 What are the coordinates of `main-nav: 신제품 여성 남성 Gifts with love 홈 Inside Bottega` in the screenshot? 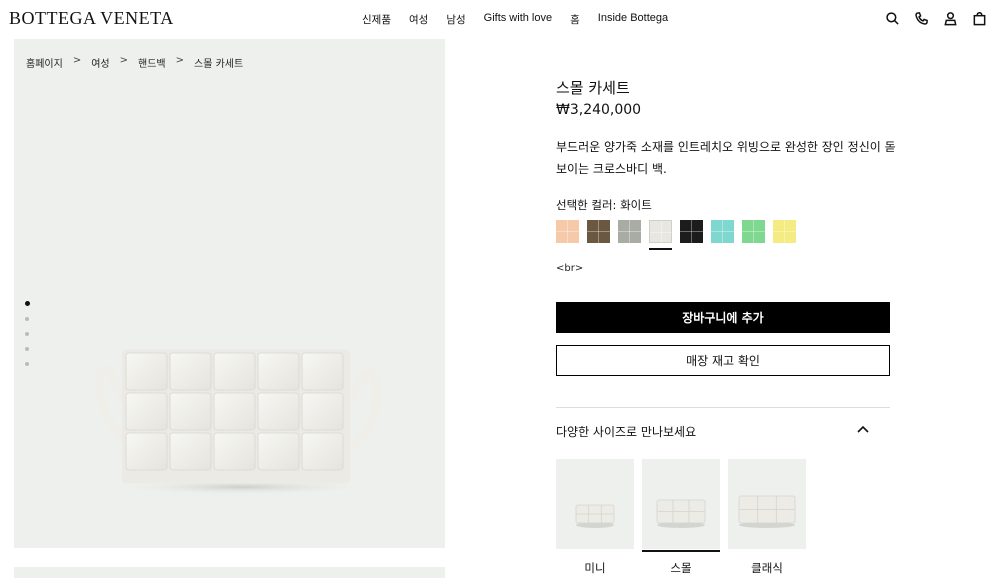 It's located at (524, 19).